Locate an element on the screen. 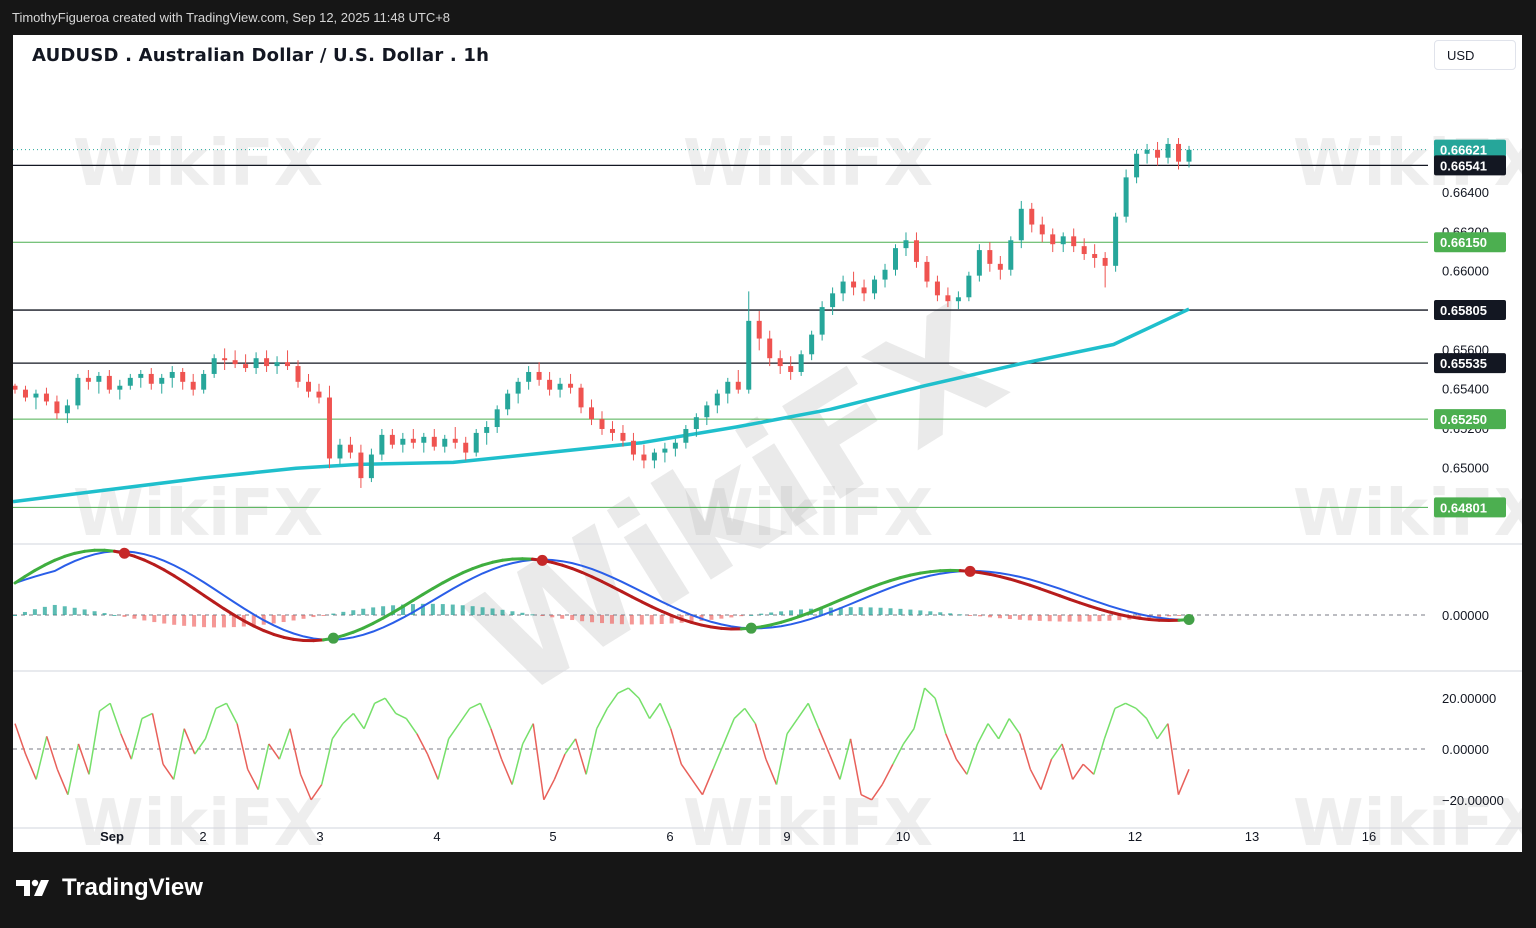 This screenshot has width=1536, height=928. level-price-label: 0.65805 is located at coordinates (1470, 310).